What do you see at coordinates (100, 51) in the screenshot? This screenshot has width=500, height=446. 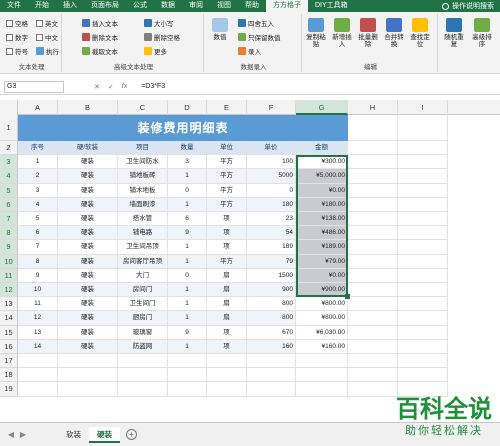 I see `extract-text-button: 截取文本` at bounding box center [100, 51].